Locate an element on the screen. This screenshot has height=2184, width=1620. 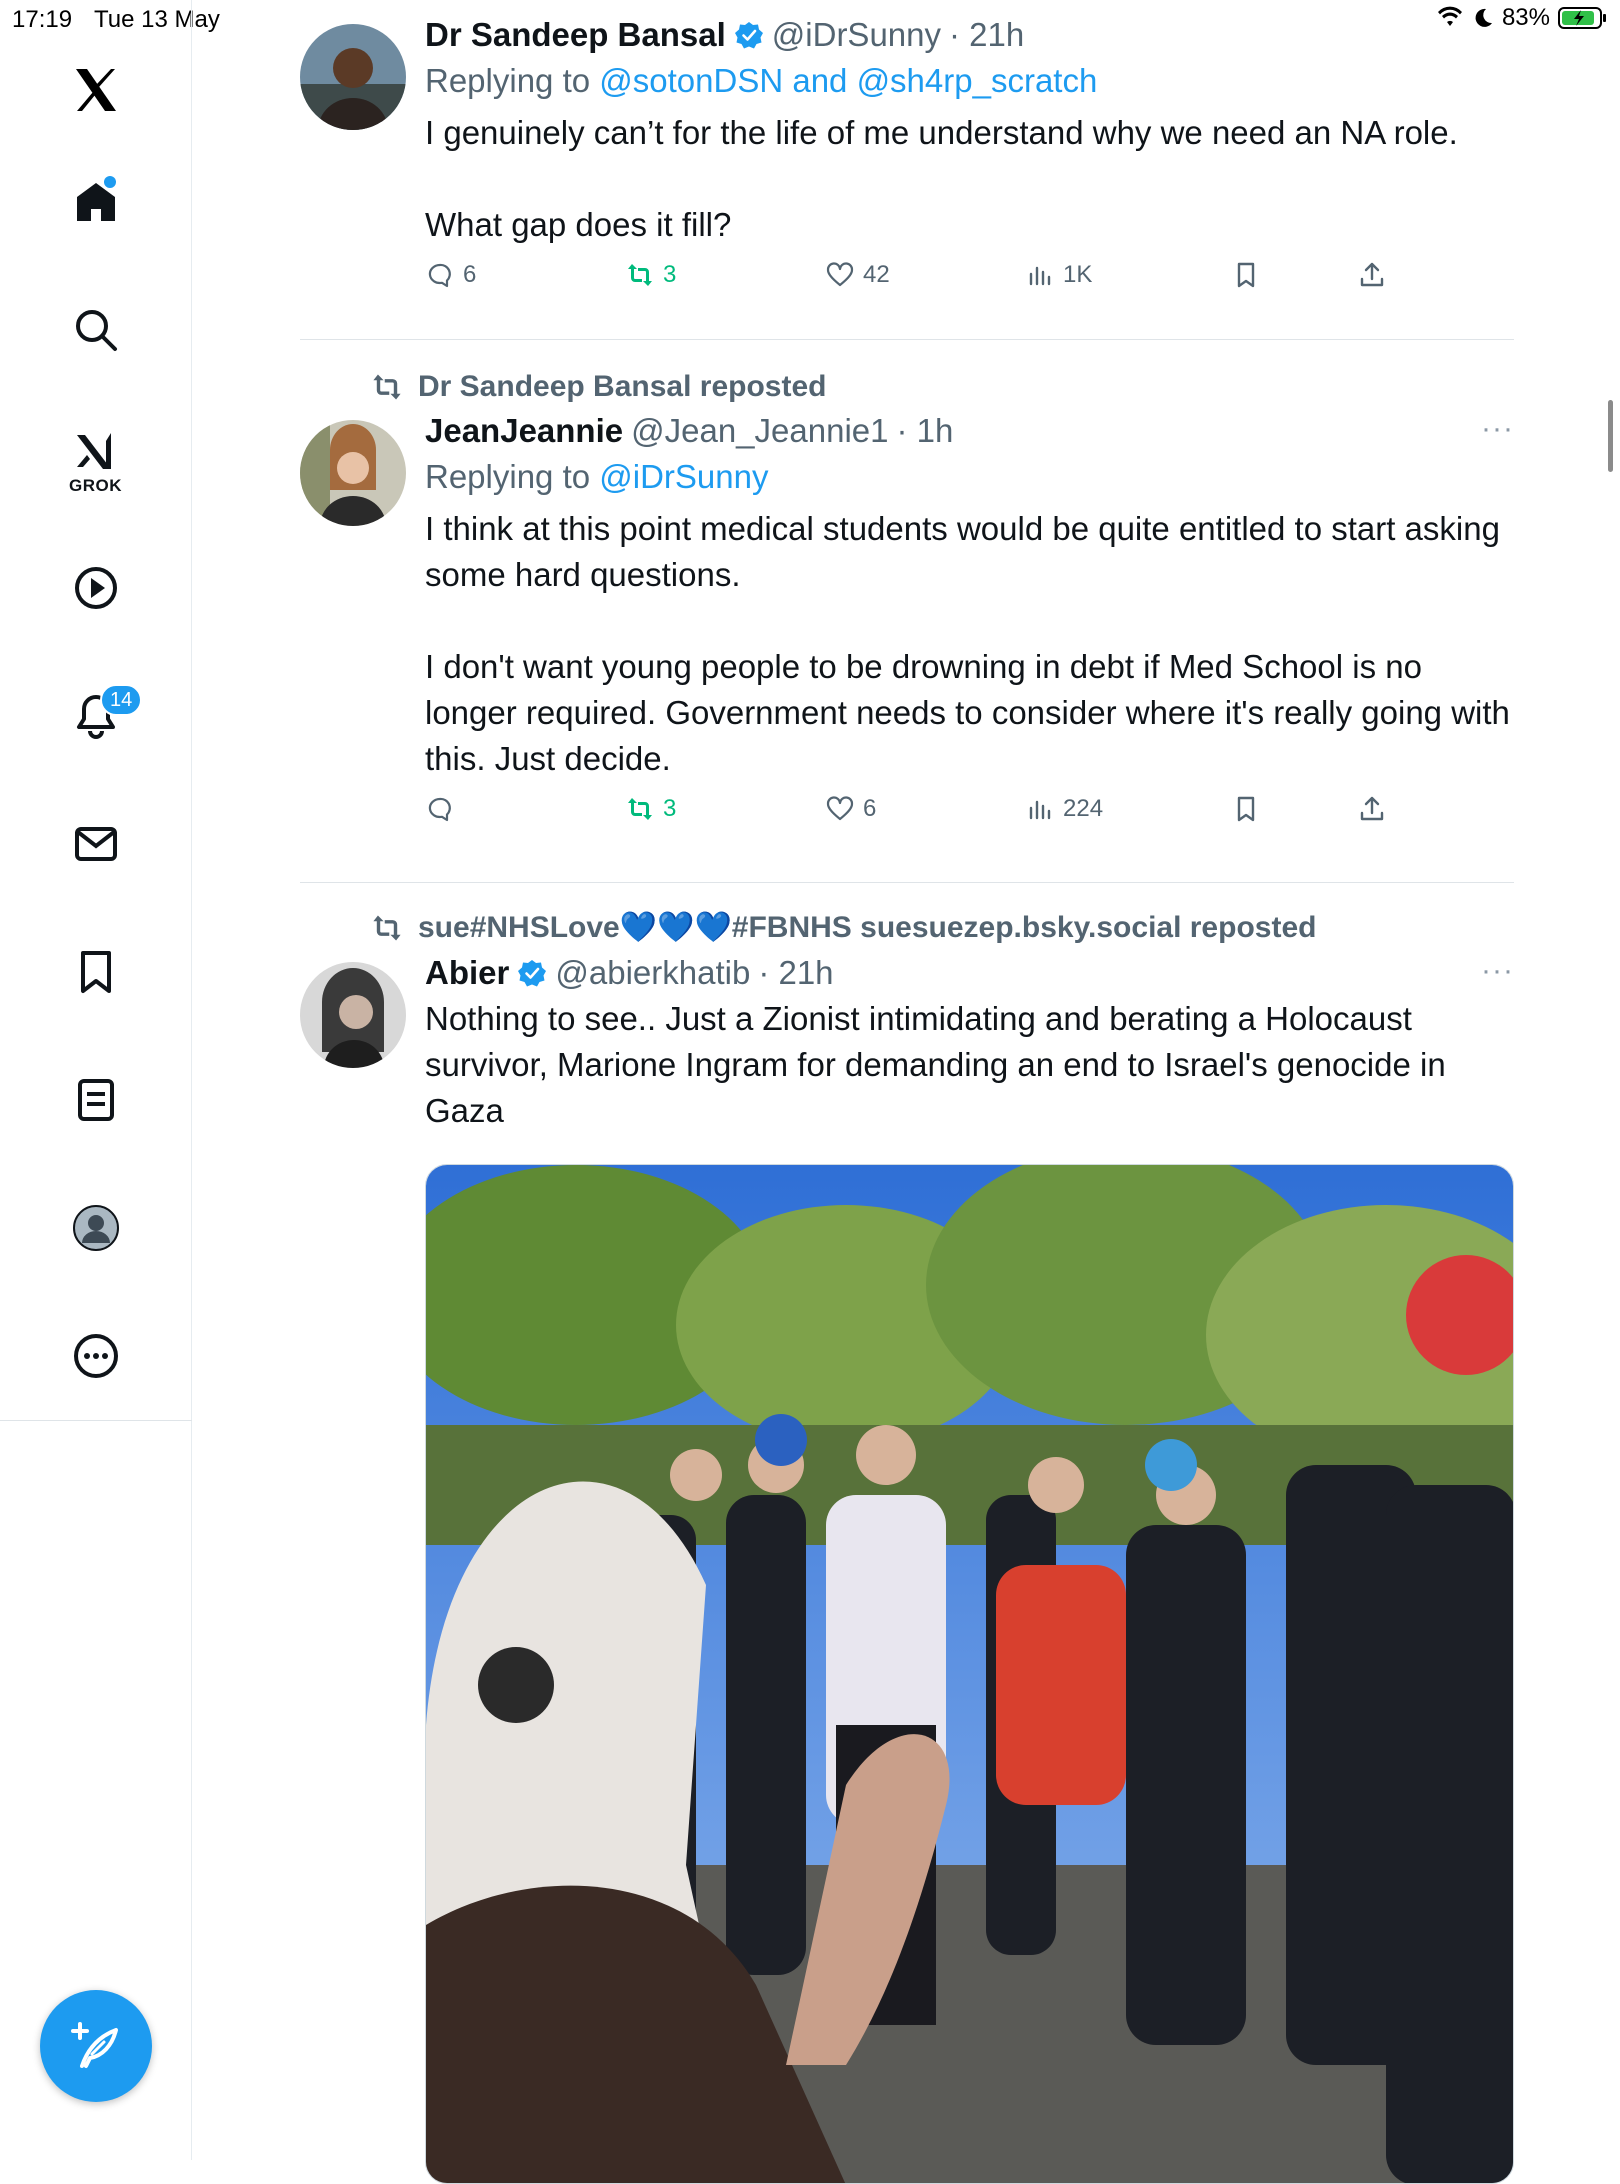
repost-context-text: Dr Sandeep Bansal reposted is located at coordinates (622, 387).